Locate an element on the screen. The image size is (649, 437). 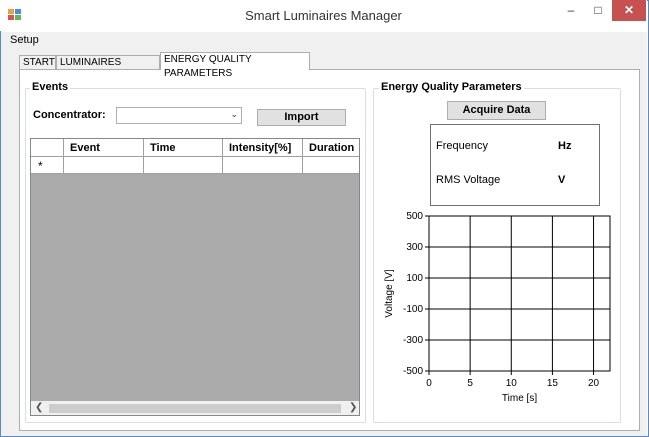
x-tick-label: 20 is located at coordinates (594, 383).